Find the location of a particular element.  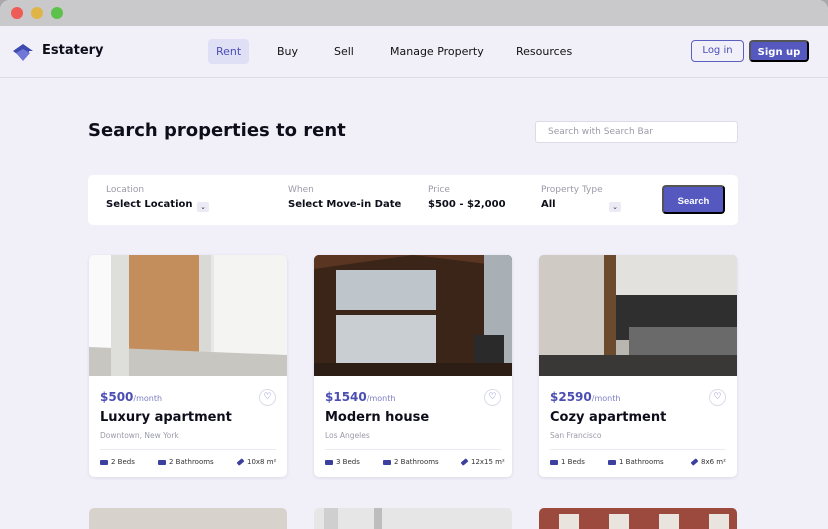

search-input: Search with Search Bar is located at coordinates (636, 132).